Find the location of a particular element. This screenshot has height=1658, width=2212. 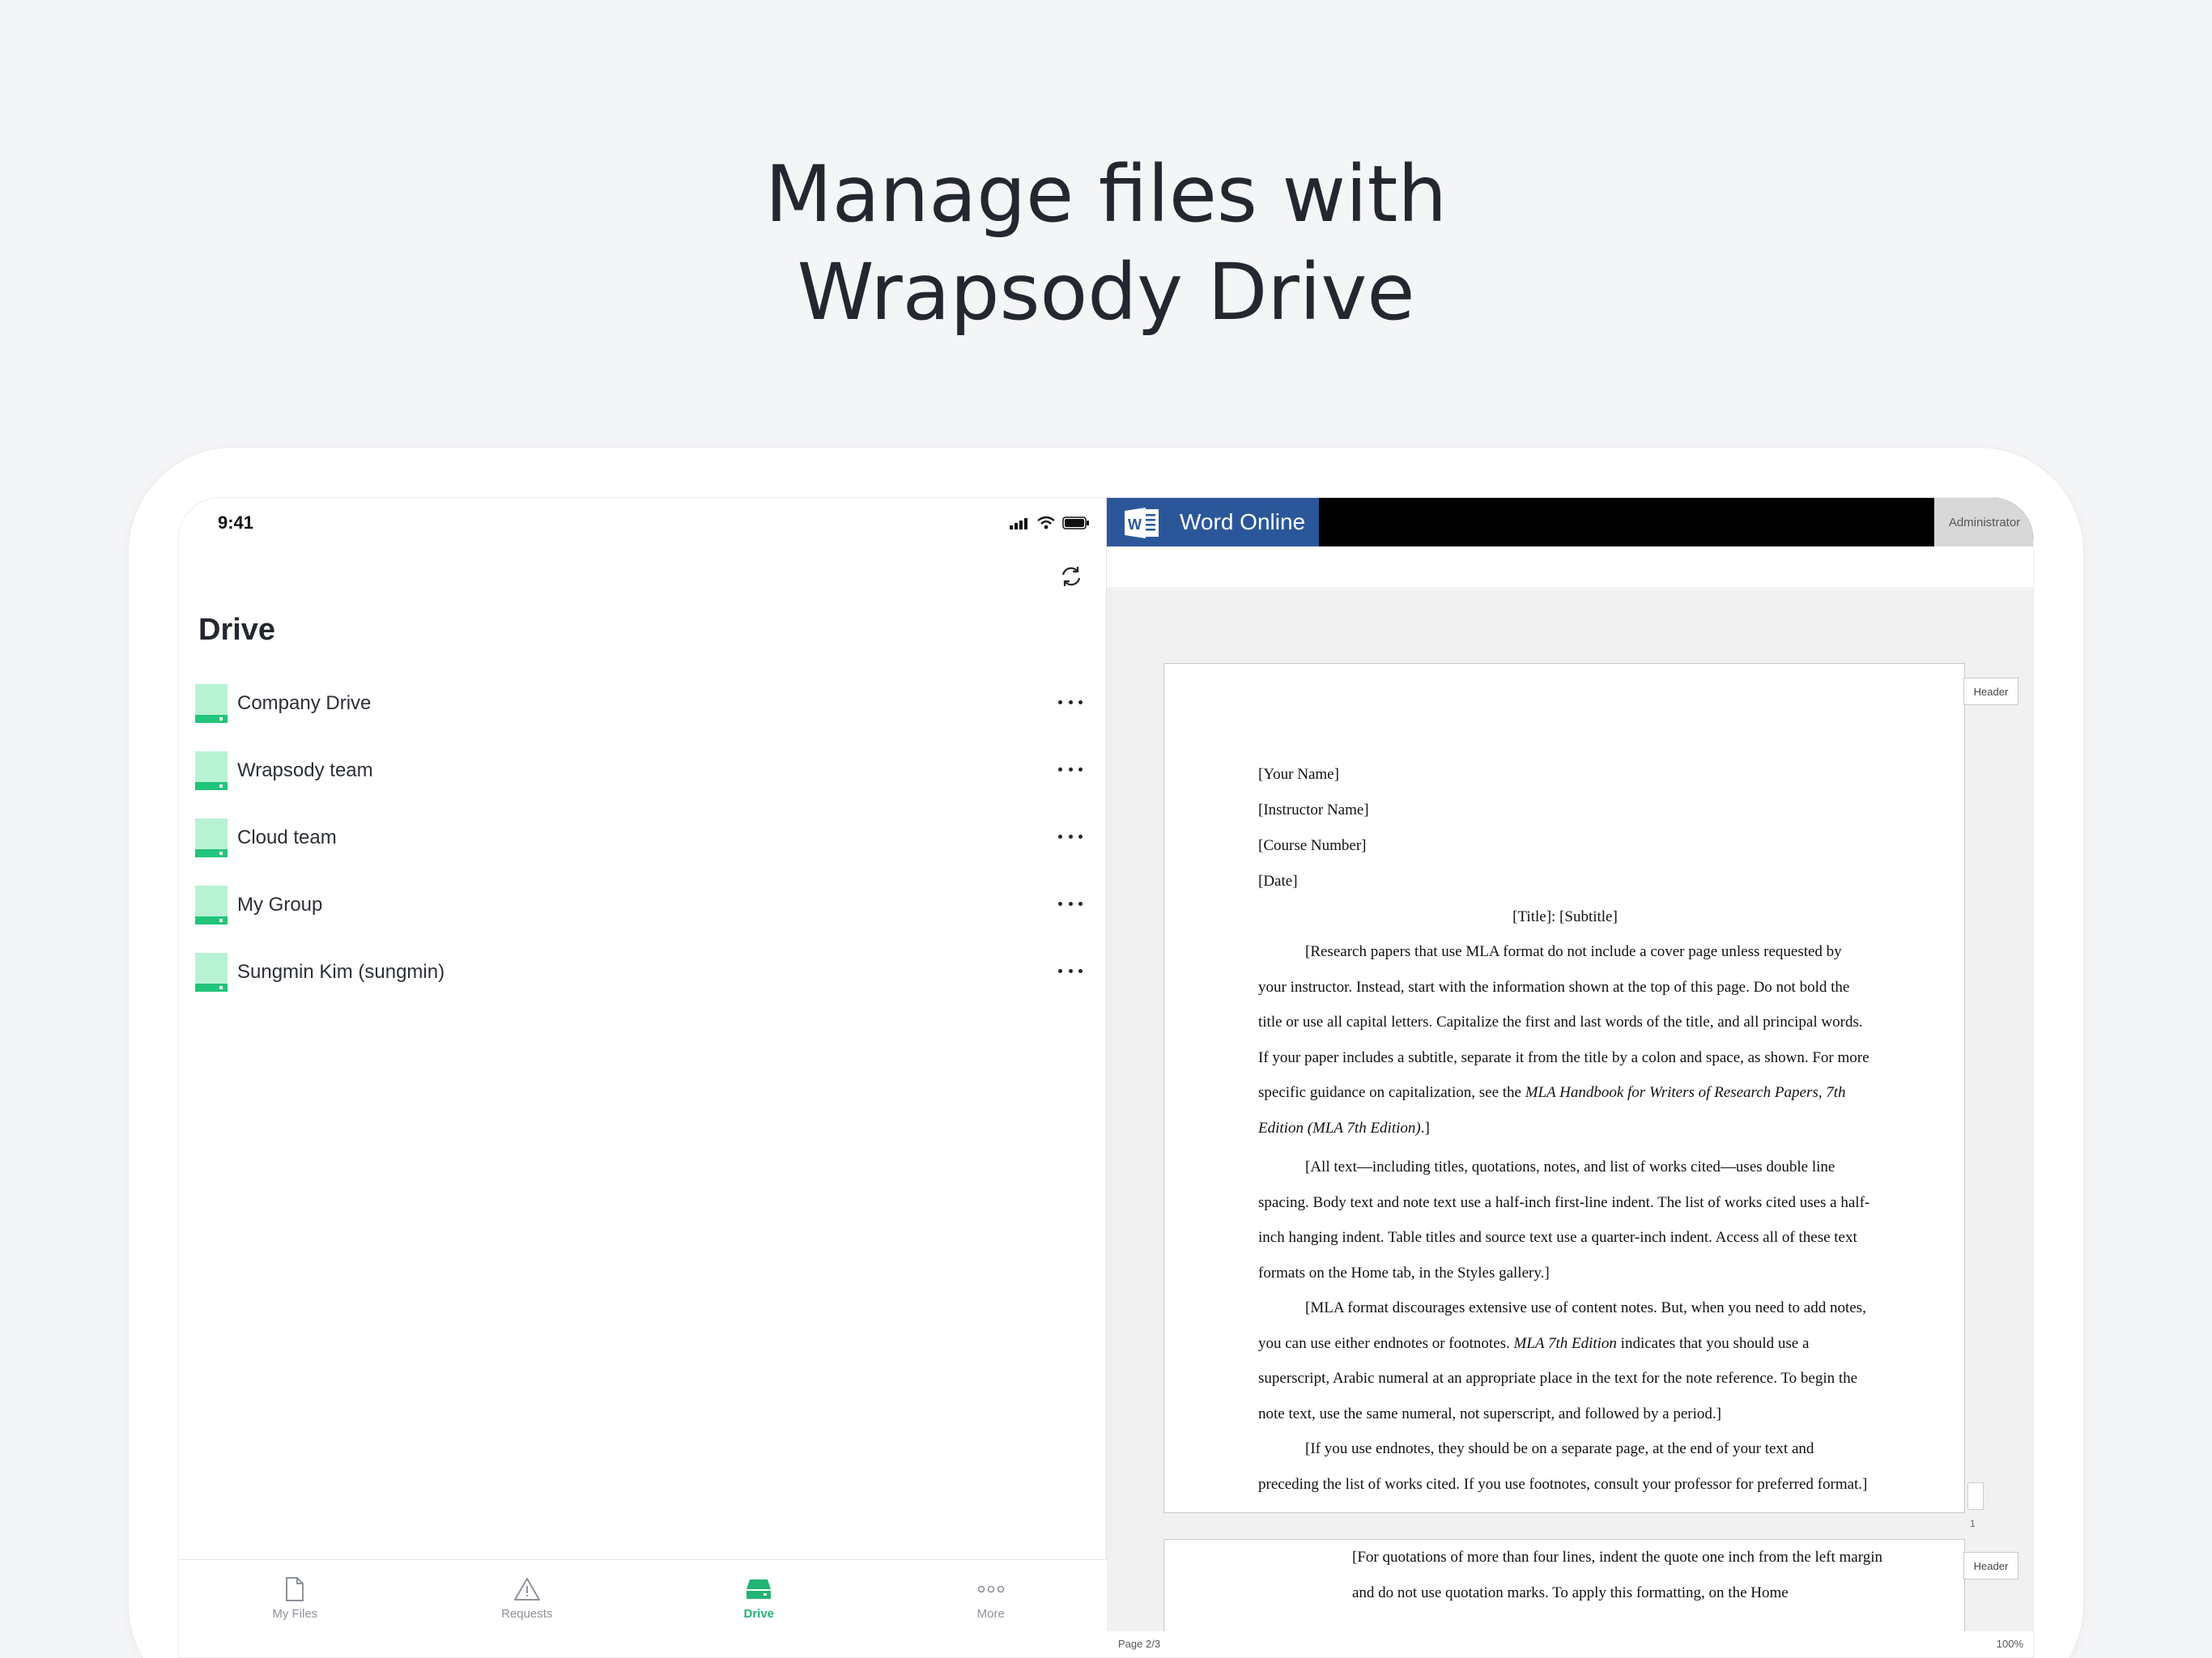

sync-button is located at coordinates (1071, 576).